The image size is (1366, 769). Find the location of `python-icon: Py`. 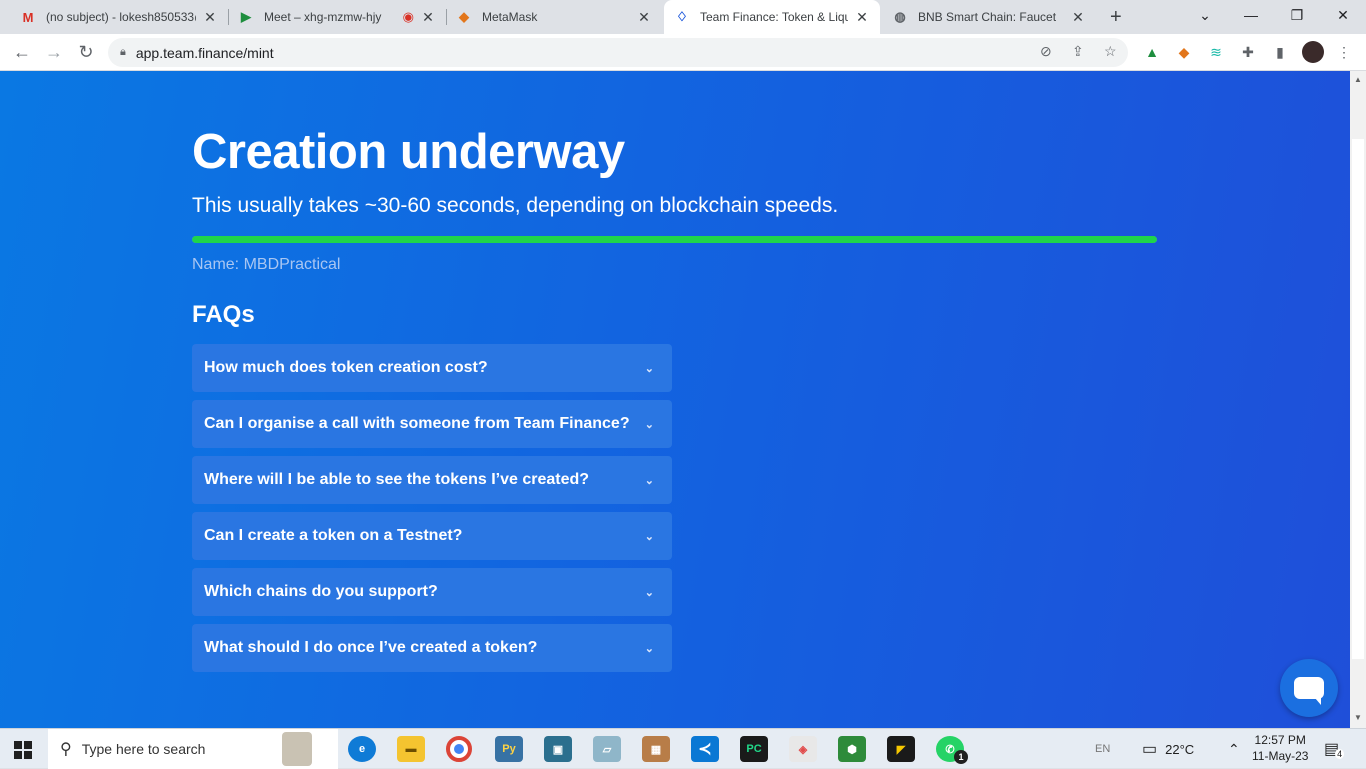

python-icon: Py is located at coordinates (509, 749).